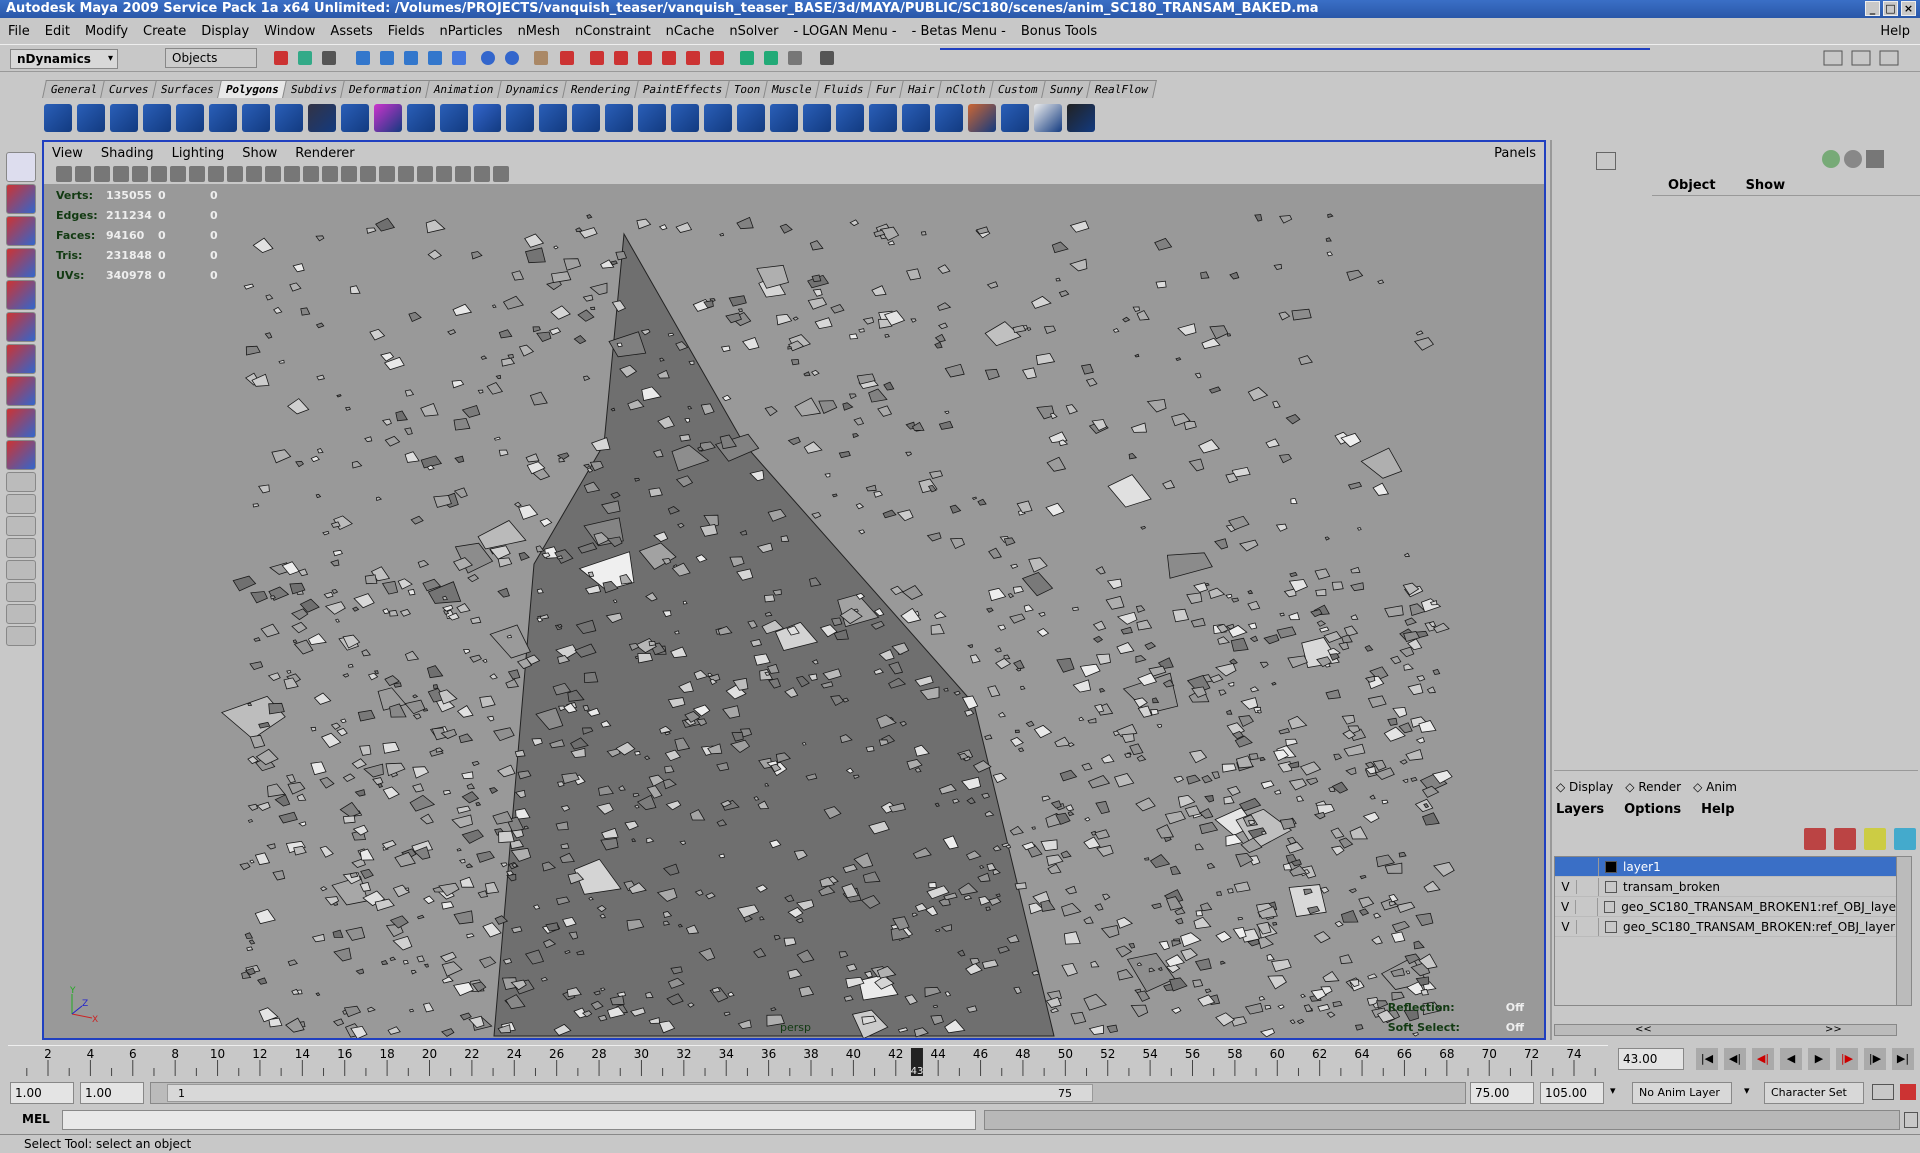 The width and height of the screenshot is (1920, 1153). Describe the element at coordinates (21, 548) in the screenshot. I see `persp-graph-layout-icon` at that location.